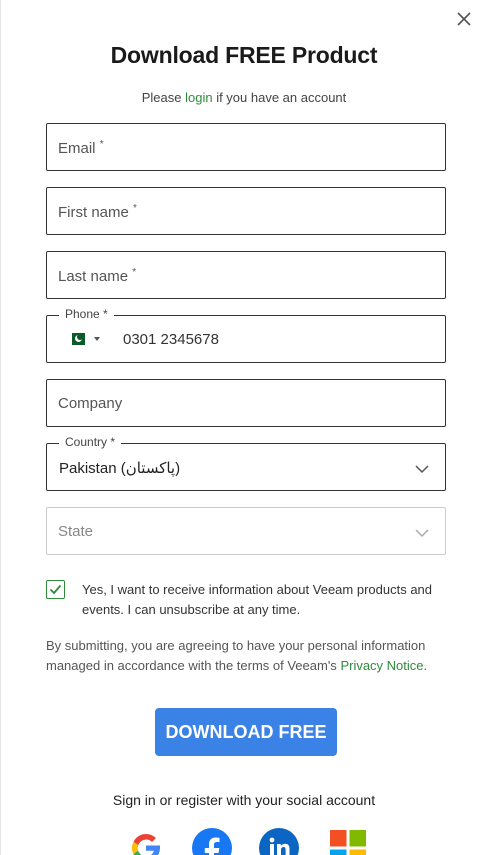 The height and width of the screenshot is (855, 487). I want to click on login-prompt: Please login if you have an account, so click(244, 97).